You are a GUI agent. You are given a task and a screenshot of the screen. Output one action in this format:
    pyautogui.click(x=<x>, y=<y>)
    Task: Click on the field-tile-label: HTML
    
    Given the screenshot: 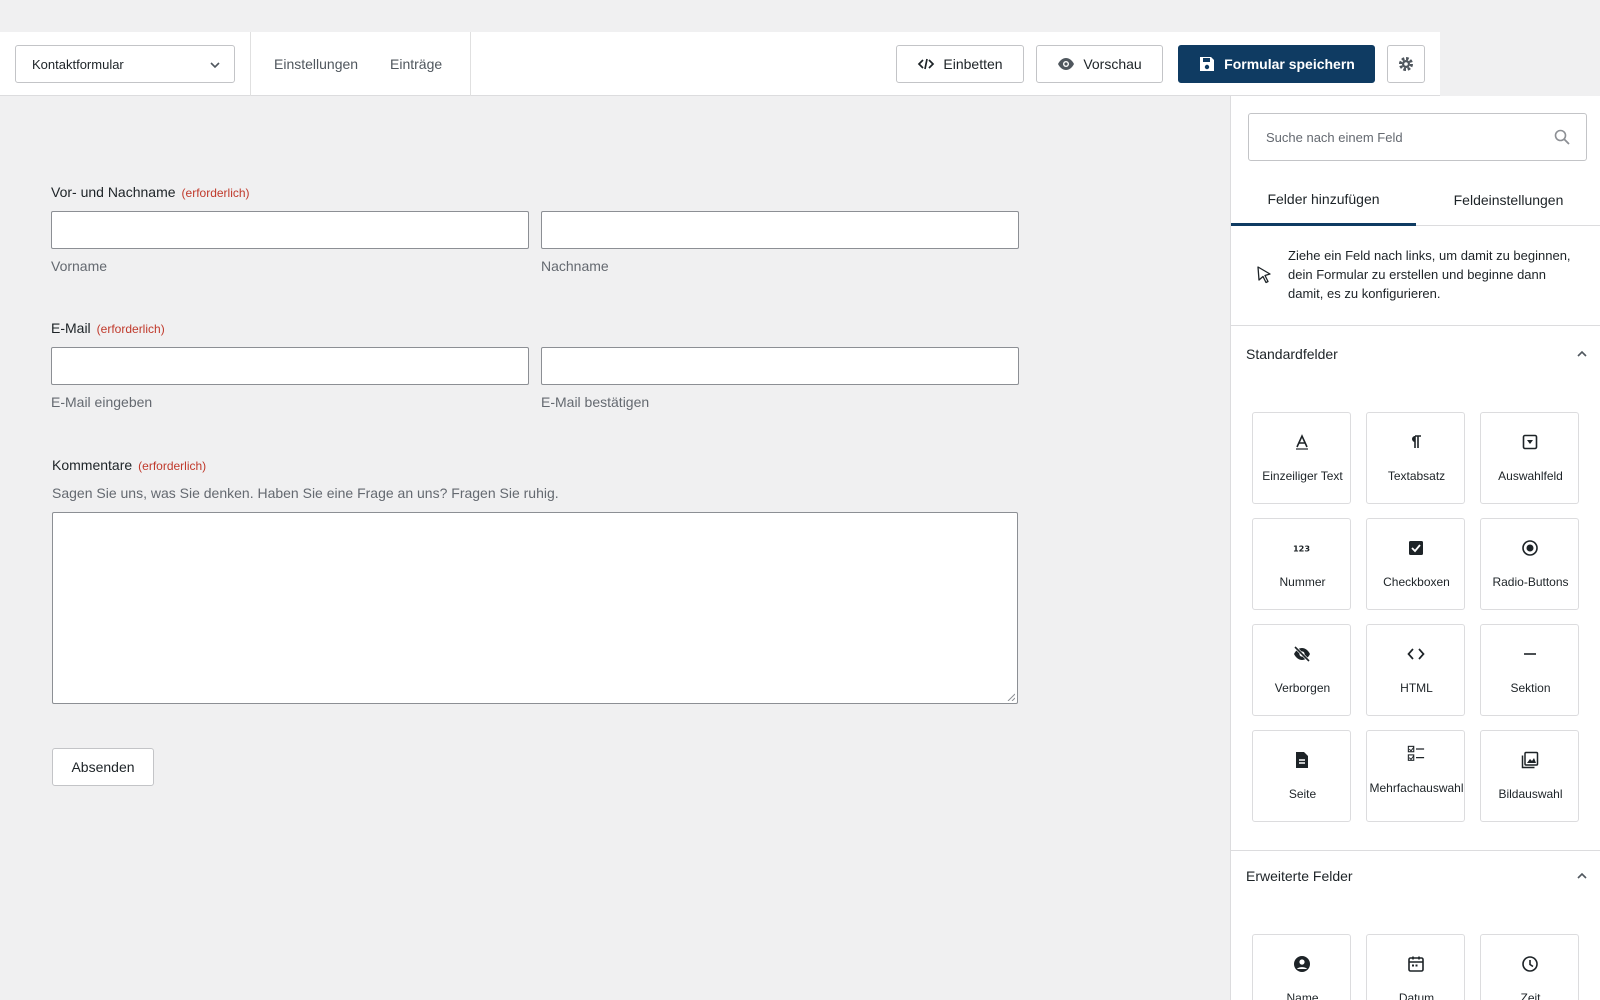 What is the action you would take?
    pyautogui.click(x=1416, y=688)
    